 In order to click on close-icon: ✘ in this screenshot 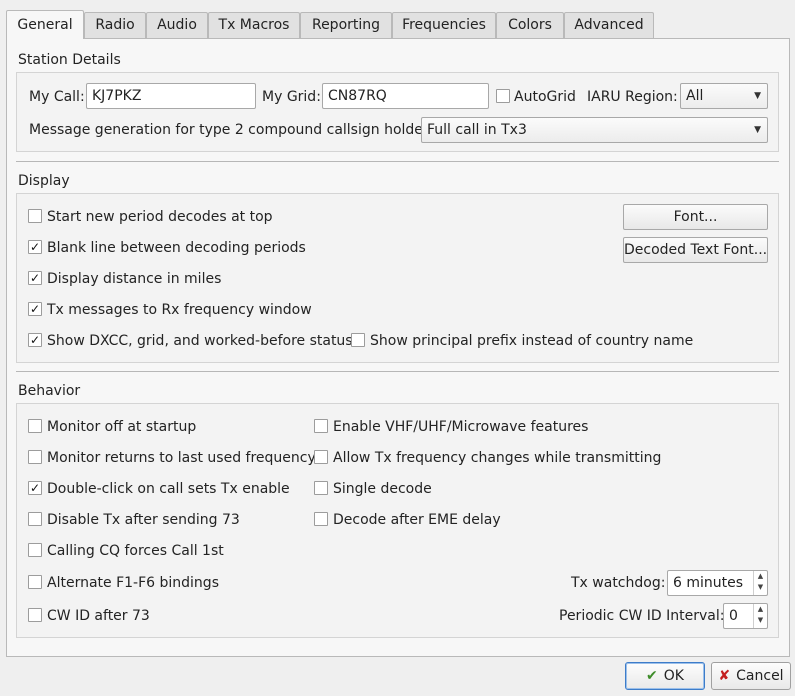, I will do `click(724, 676)`.